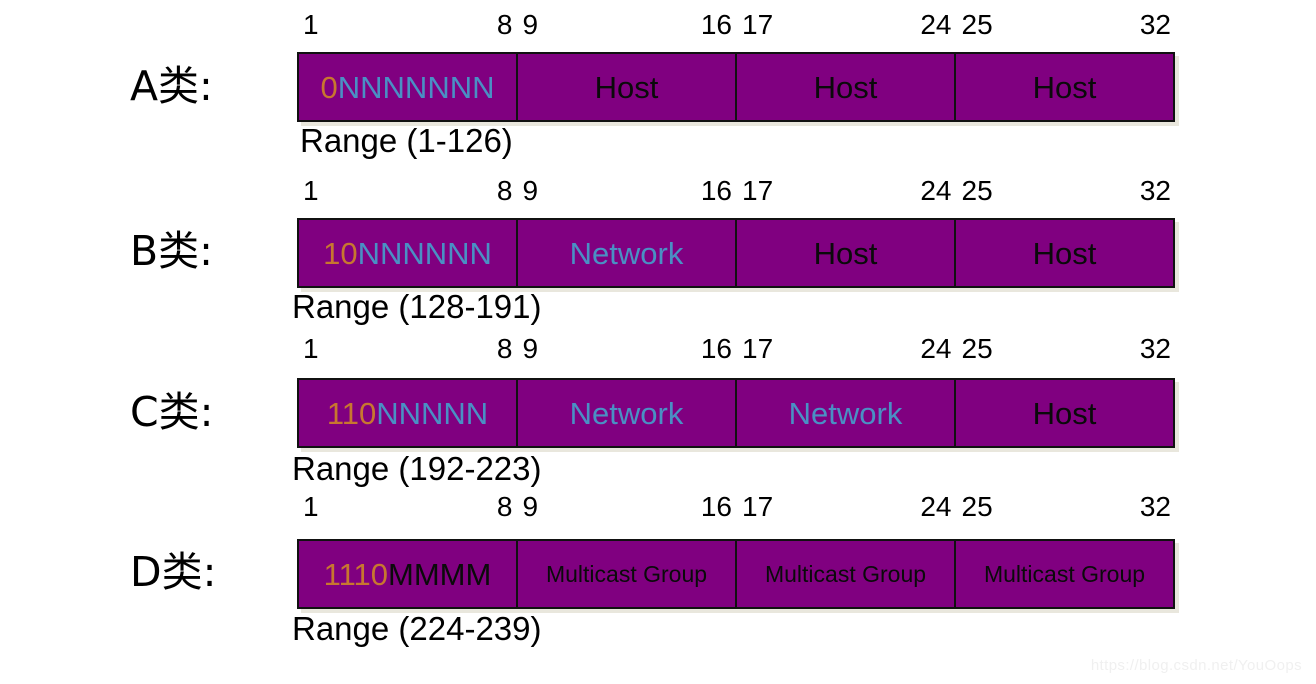  What do you see at coordinates (171, 86) in the screenshot?
I see `class-label: A类:` at bounding box center [171, 86].